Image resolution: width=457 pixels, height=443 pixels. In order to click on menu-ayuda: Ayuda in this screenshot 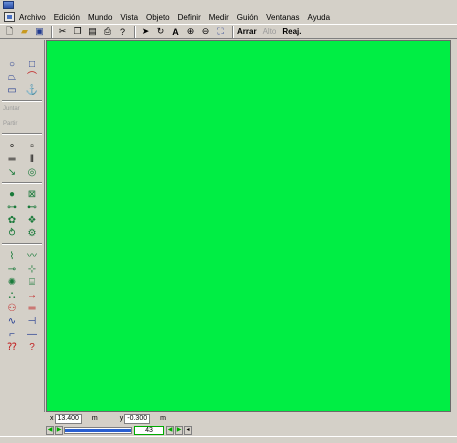, I will do `click(319, 17)`.